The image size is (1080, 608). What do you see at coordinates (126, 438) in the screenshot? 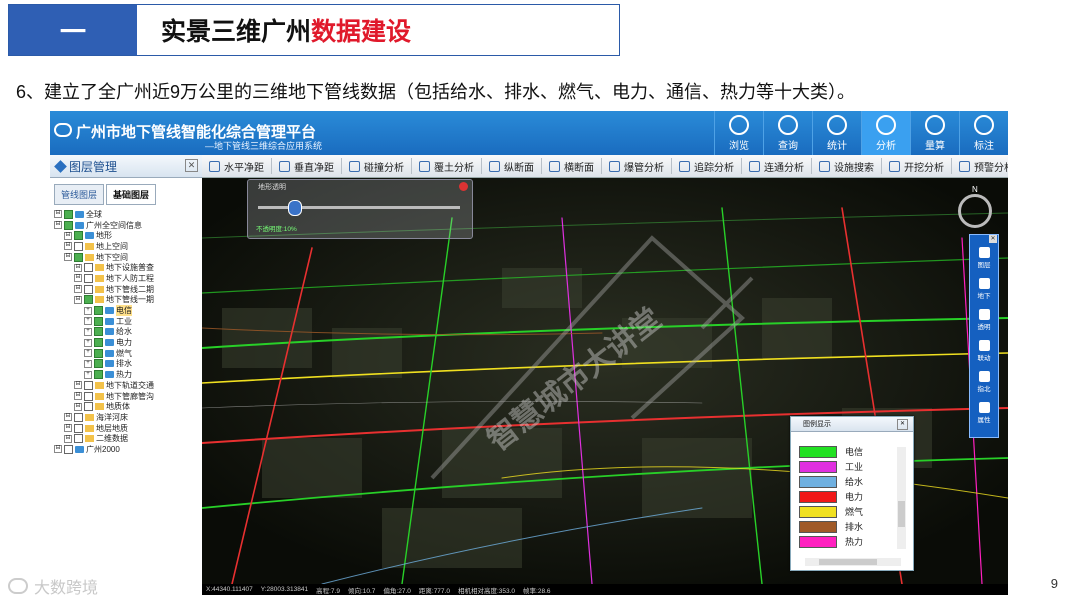
I see `layer-tree-item: ⊟ 二维数据` at bounding box center [126, 438].